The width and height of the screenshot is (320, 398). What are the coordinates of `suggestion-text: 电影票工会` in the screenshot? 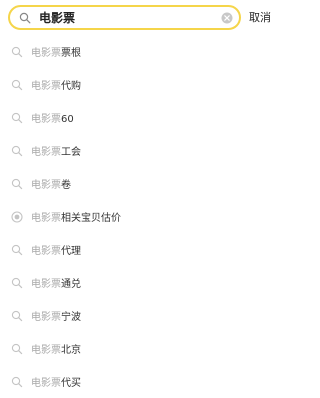 It's located at (56, 150).